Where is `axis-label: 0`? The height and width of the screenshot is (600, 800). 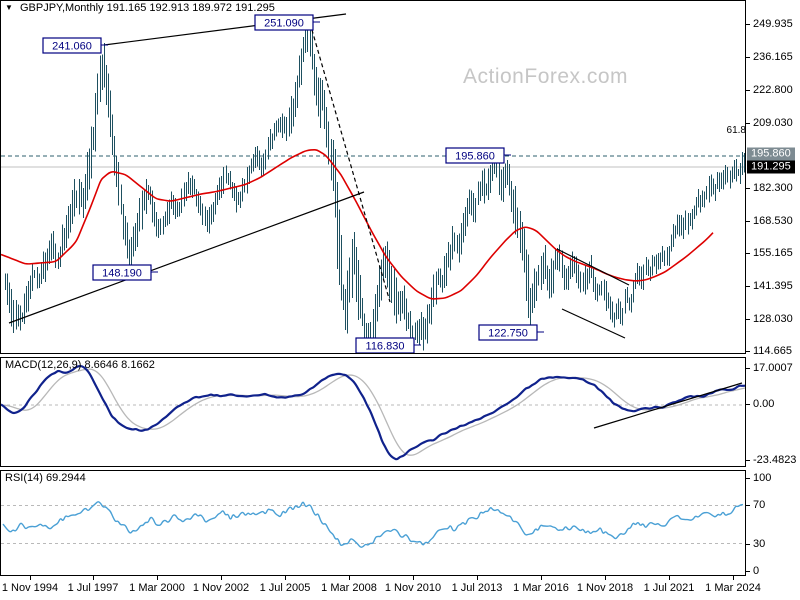
axis-label: 0 is located at coordinates (756, 571).